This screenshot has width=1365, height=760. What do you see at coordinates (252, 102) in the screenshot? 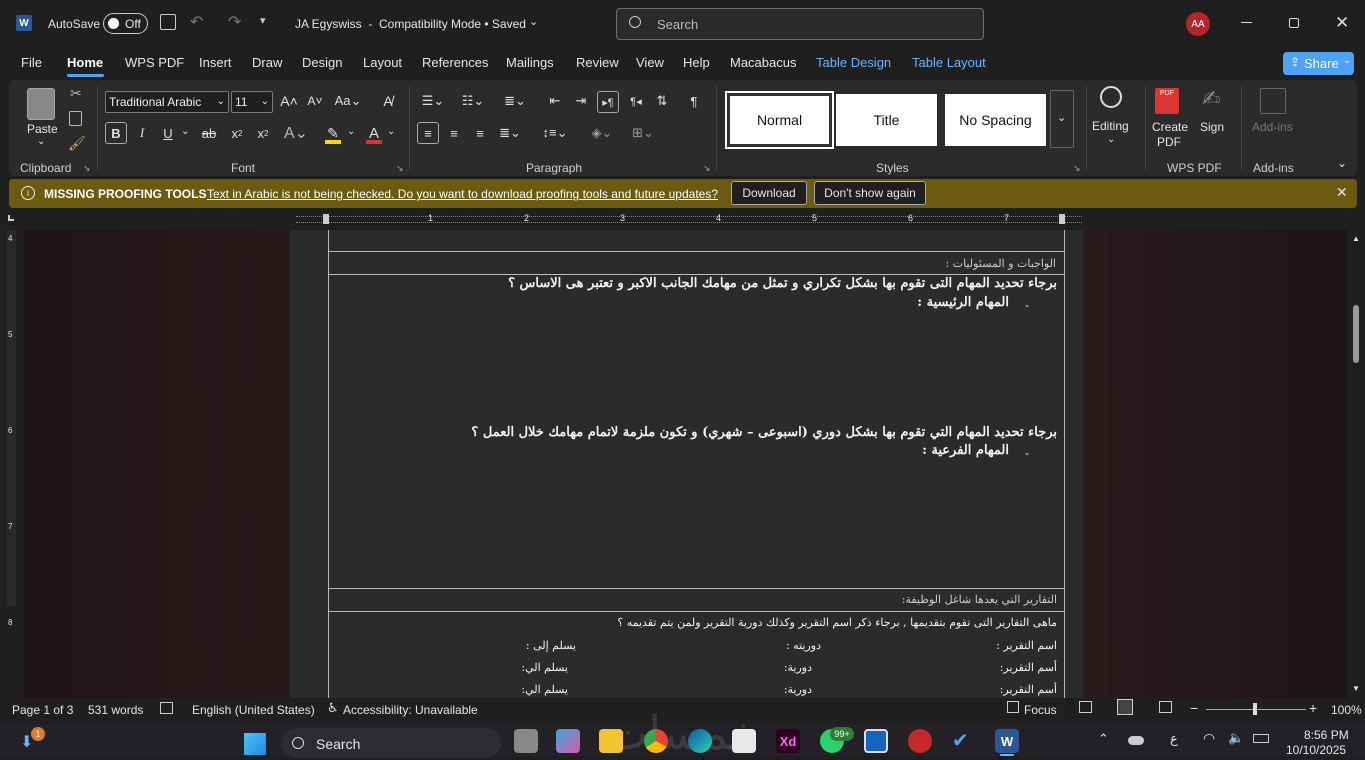
I see `font-size-combo: 11 ⌄` at bounding box center [252, 102].